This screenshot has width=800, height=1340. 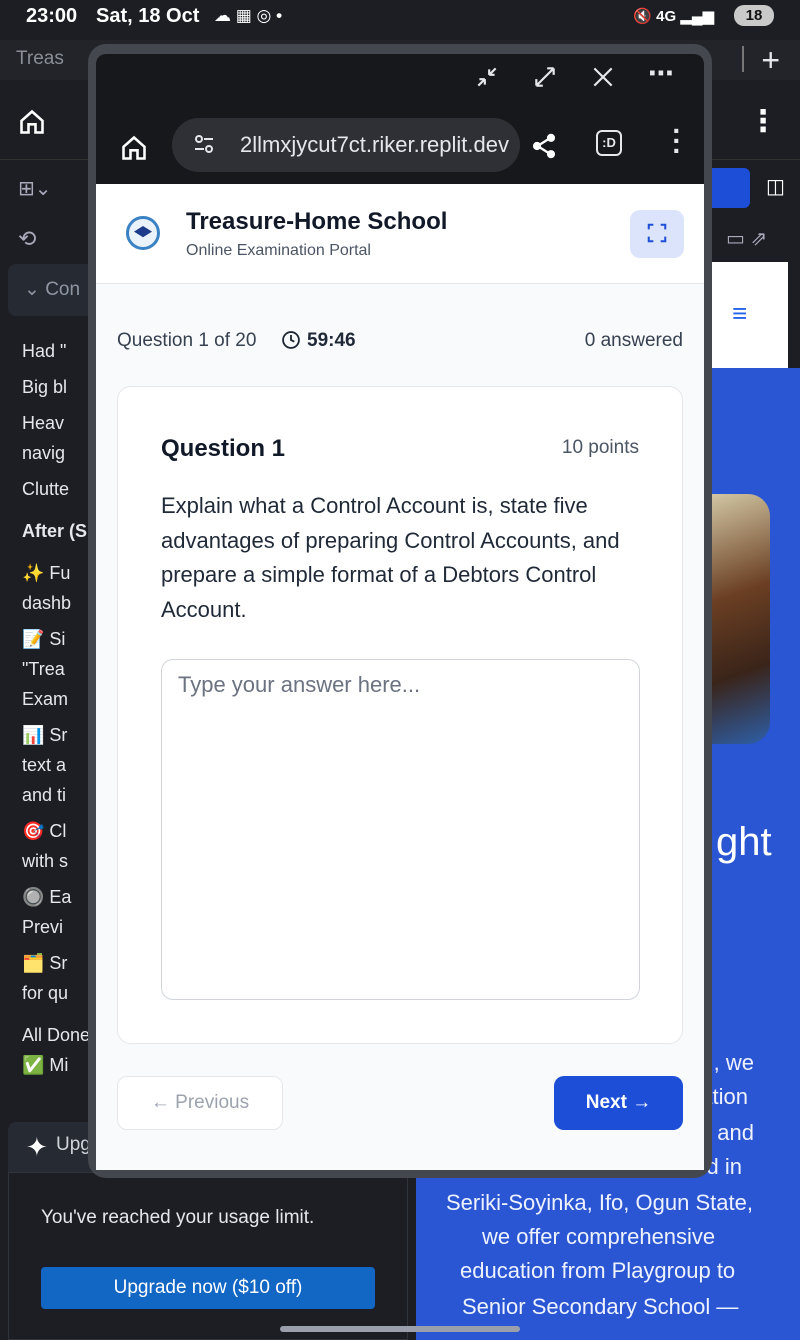 I want to click on exam-timer: 59:46, so click(x=318, y=341).